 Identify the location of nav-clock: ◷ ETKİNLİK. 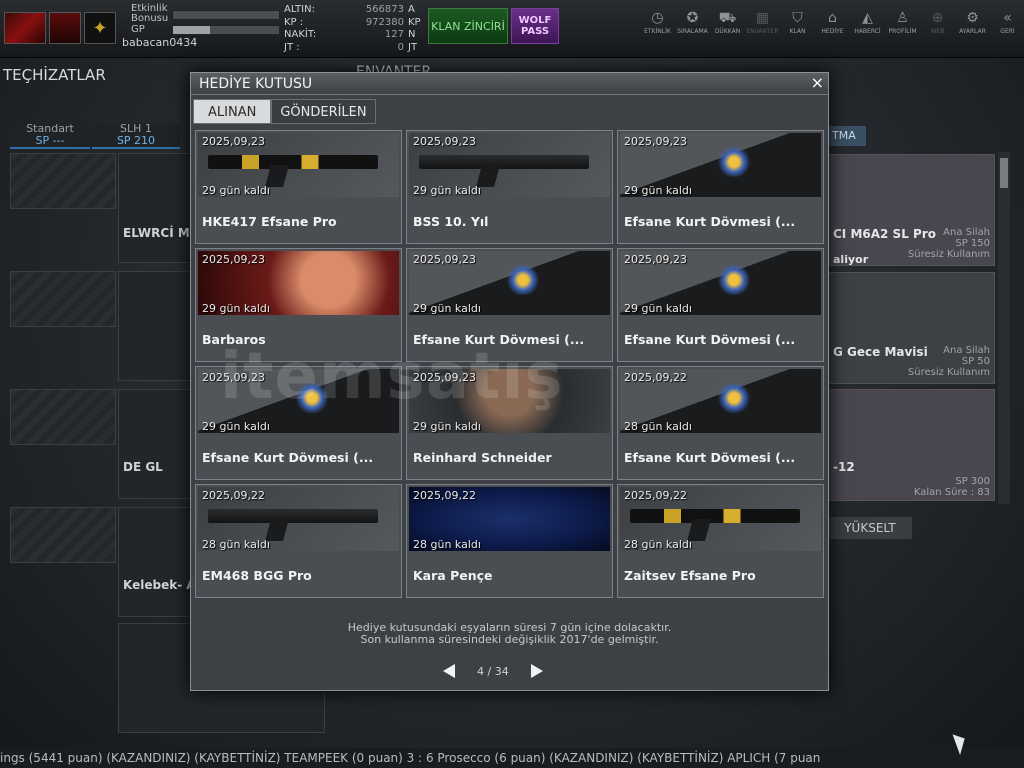
(657, 22).